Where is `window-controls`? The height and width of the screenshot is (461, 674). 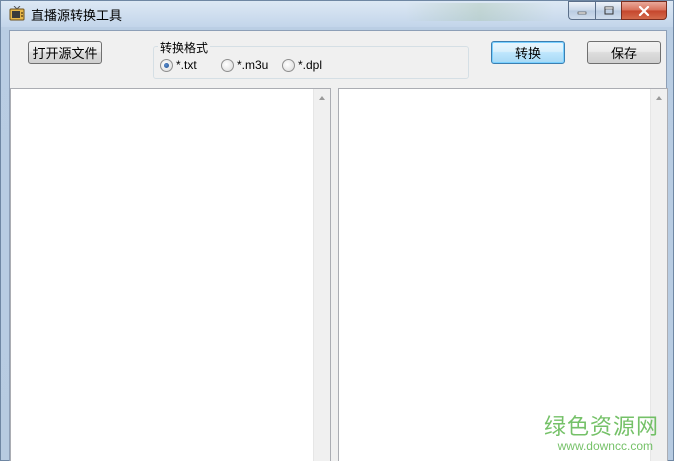 window-controls is located at coordinates (617, 10).